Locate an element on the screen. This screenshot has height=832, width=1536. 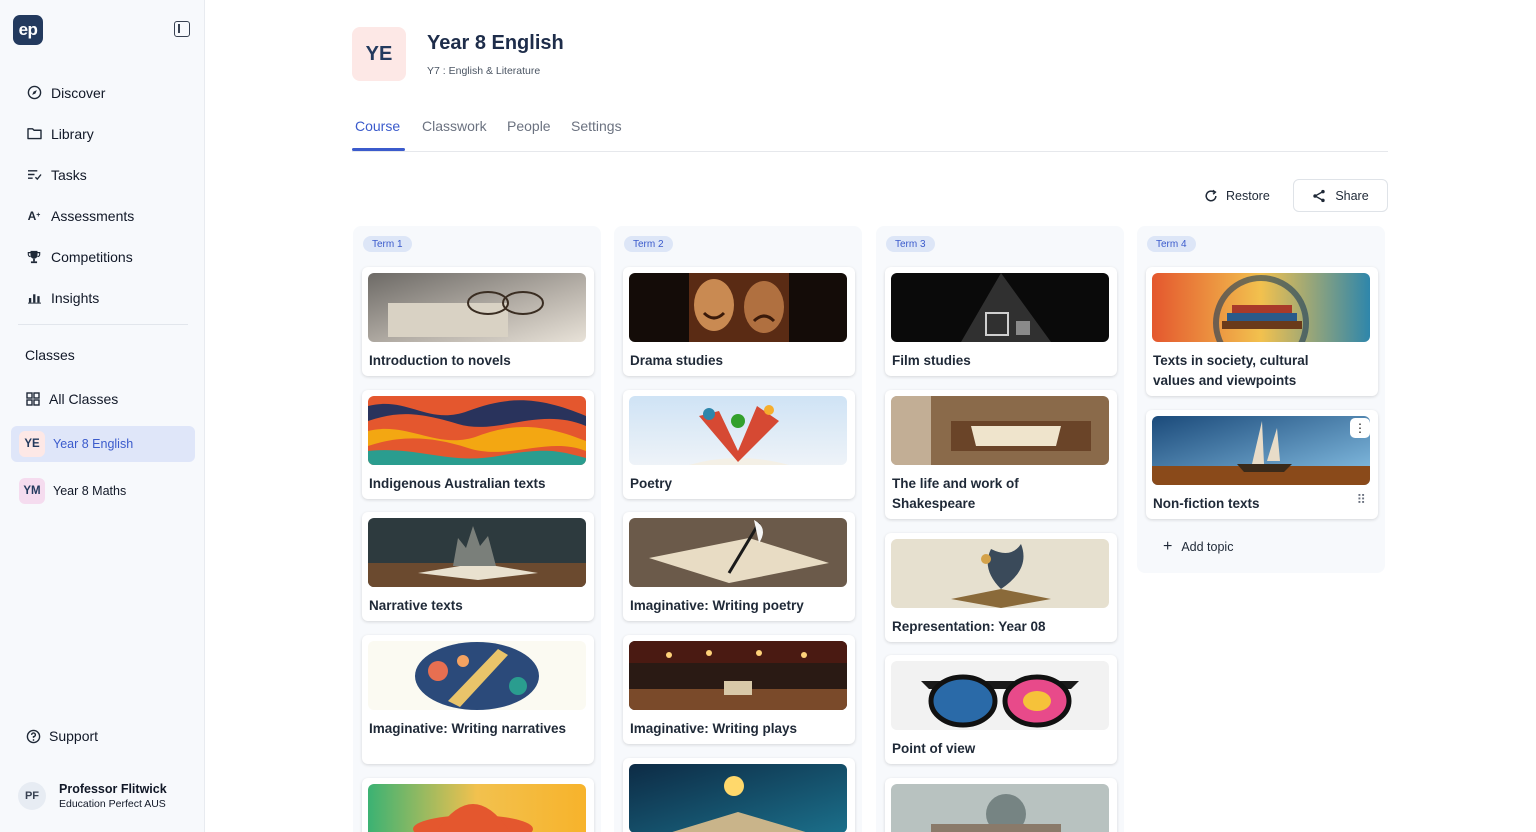
term-label: Term 1 is located at coordinates (387, 244).